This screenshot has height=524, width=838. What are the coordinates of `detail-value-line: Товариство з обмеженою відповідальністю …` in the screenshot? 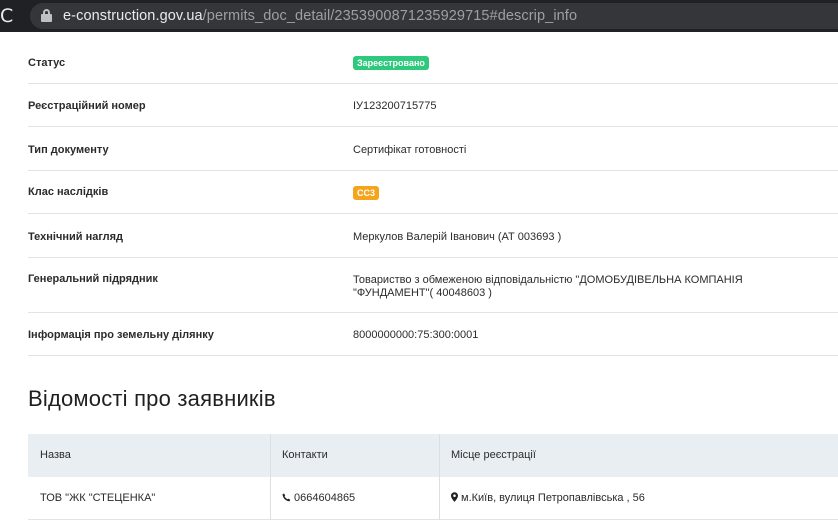 It's located at (548, 280).